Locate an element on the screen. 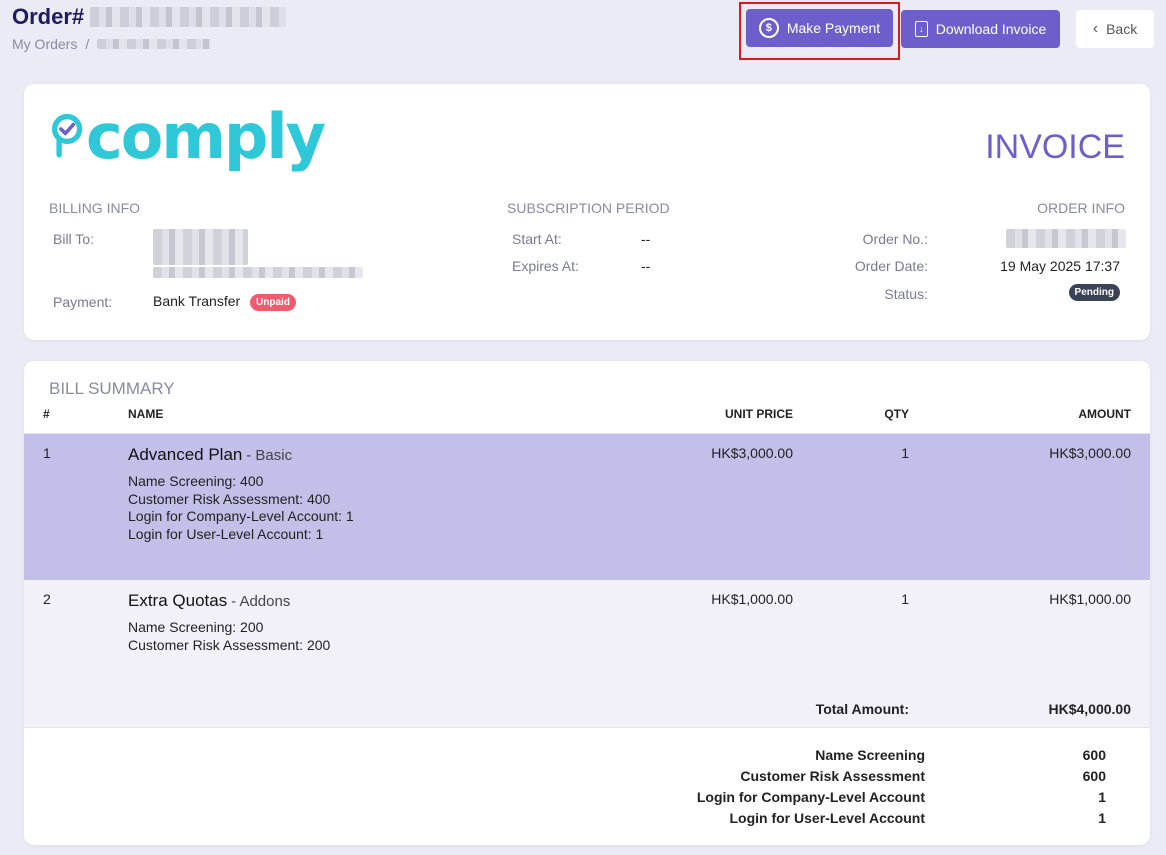  subscription-period-label: SUBSCRIPTION PERIOD is located at coordinates (588, 208).